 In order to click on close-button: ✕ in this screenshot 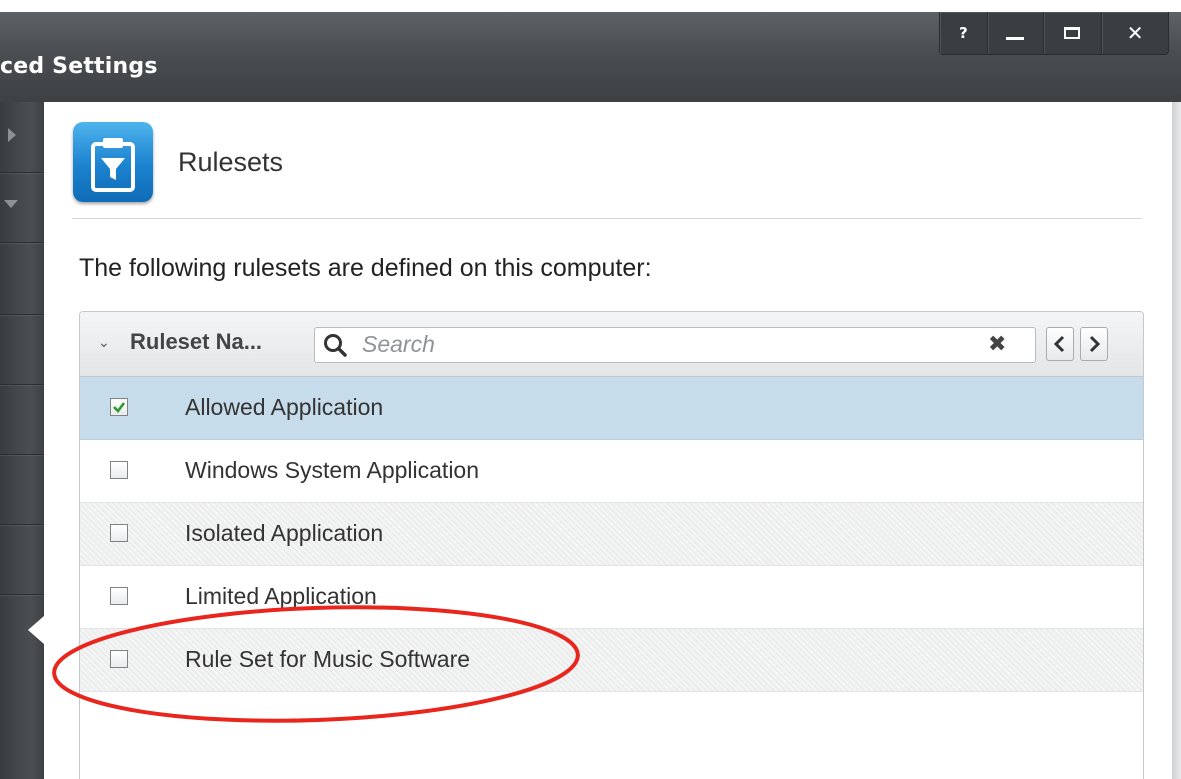, I will do `click(1135, 33)`.